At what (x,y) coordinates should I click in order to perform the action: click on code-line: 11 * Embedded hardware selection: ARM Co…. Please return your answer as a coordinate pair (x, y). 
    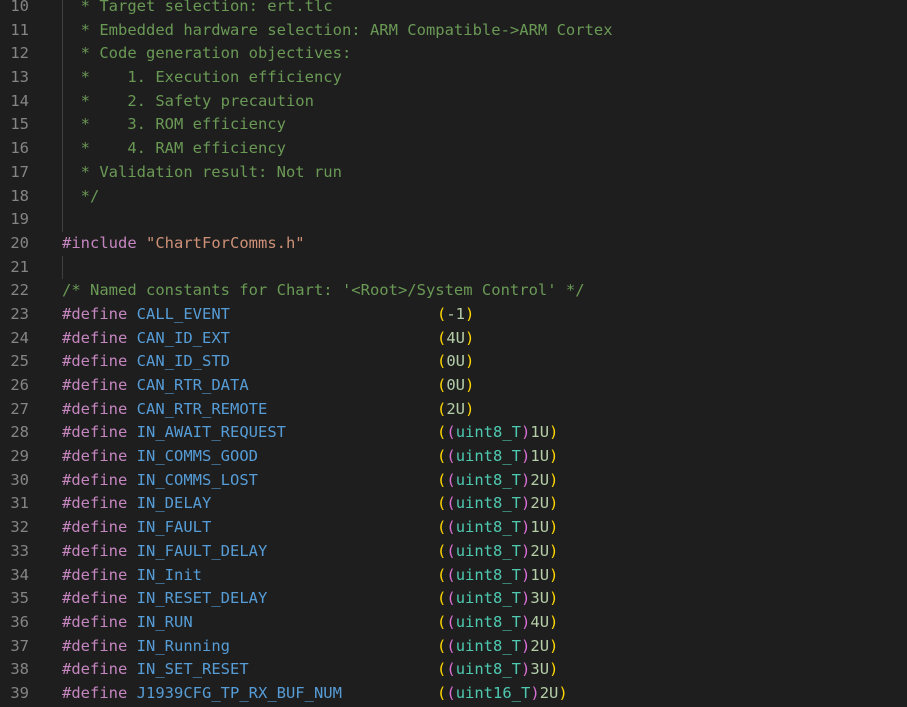
    Looking at the image, I should click on (453, 30).